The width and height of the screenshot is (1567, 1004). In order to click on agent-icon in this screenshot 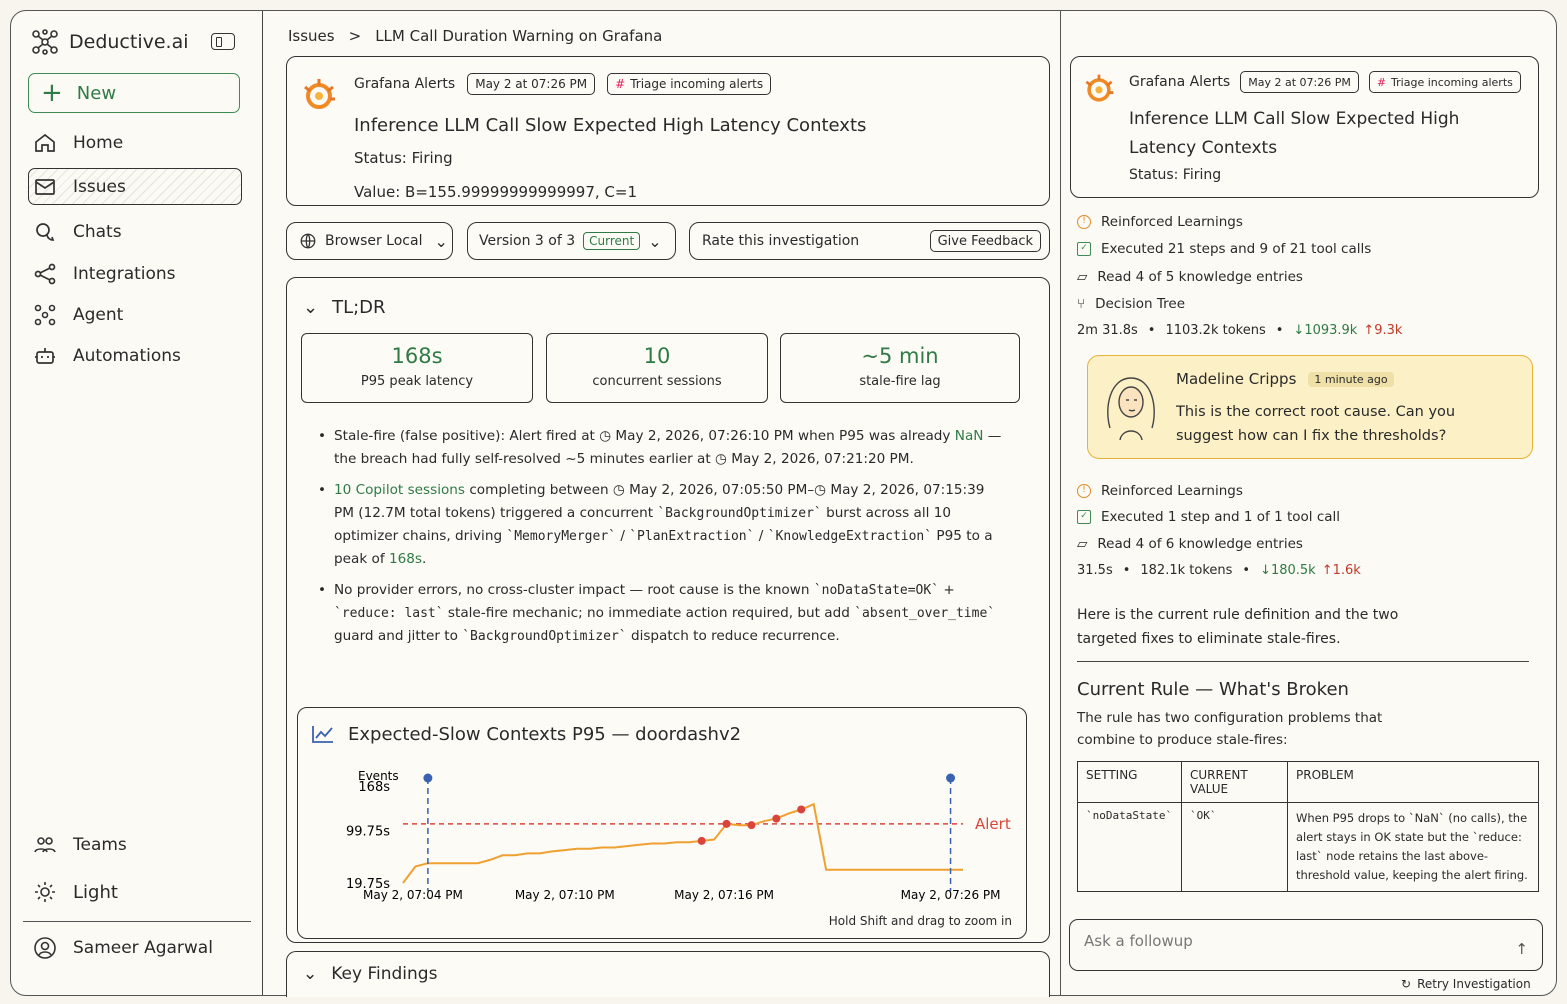, I will do `click(45, 315)`.